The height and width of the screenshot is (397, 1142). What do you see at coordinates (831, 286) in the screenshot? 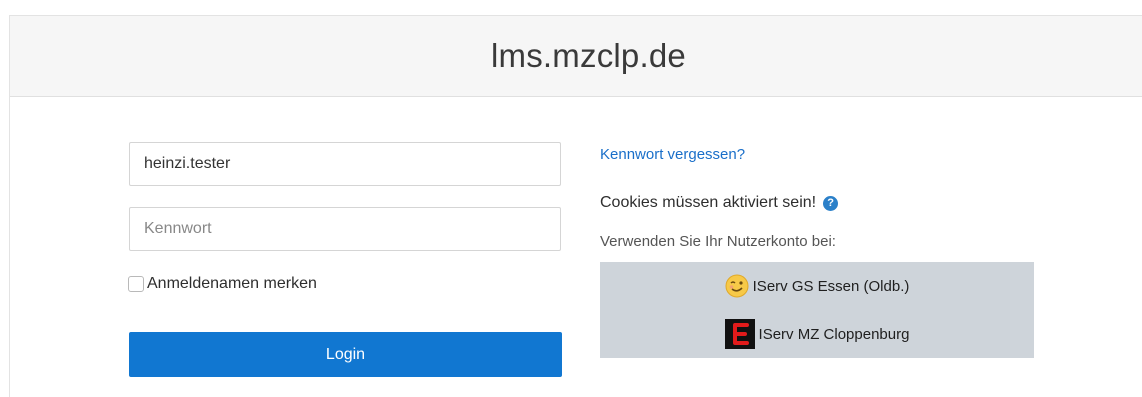
I see `idp-label: IServ GS Essen (Oldb.)` at bounding box center [831, 286].